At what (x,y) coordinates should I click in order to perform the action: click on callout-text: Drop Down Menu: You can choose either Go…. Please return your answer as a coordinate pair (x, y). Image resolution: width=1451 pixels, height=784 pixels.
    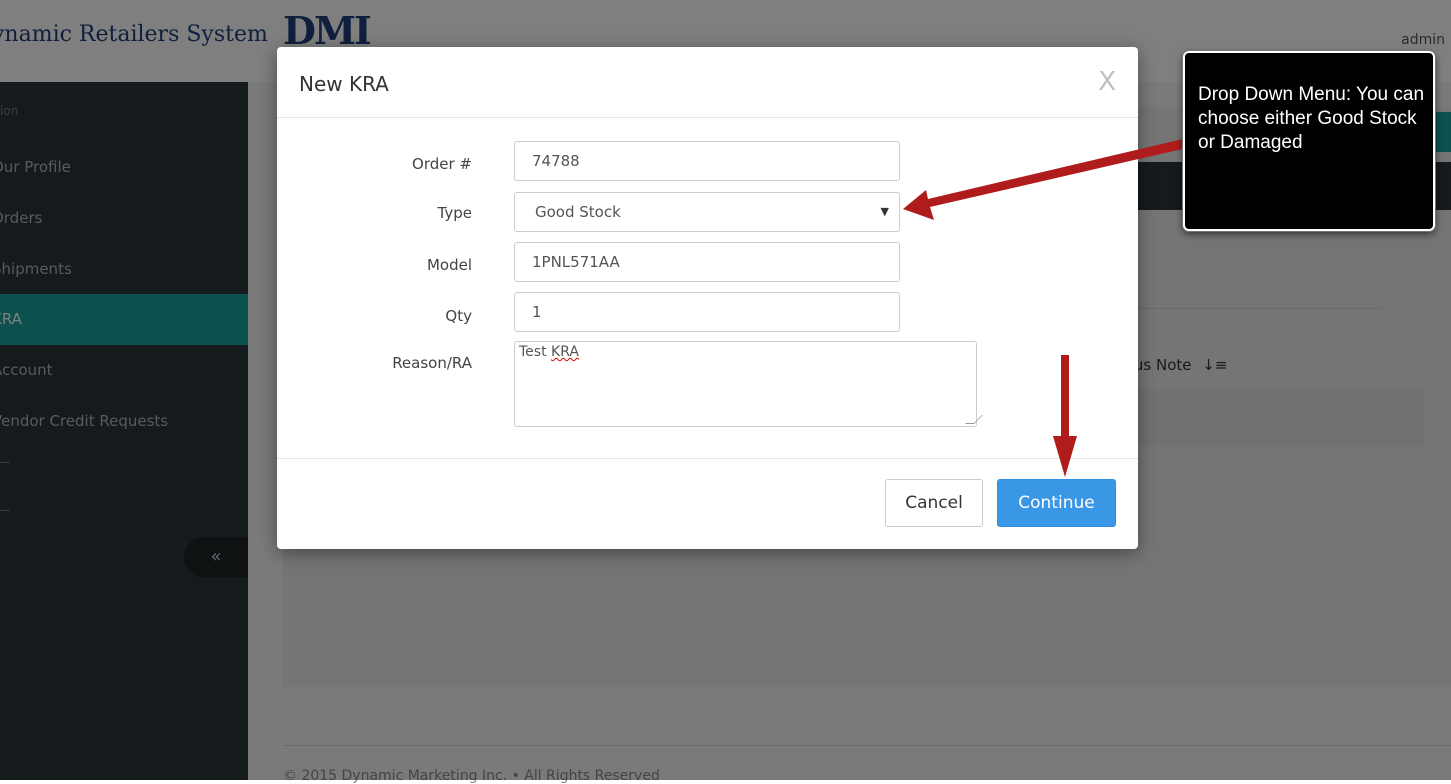
    Looking at the image, I should click on (1311, 118).